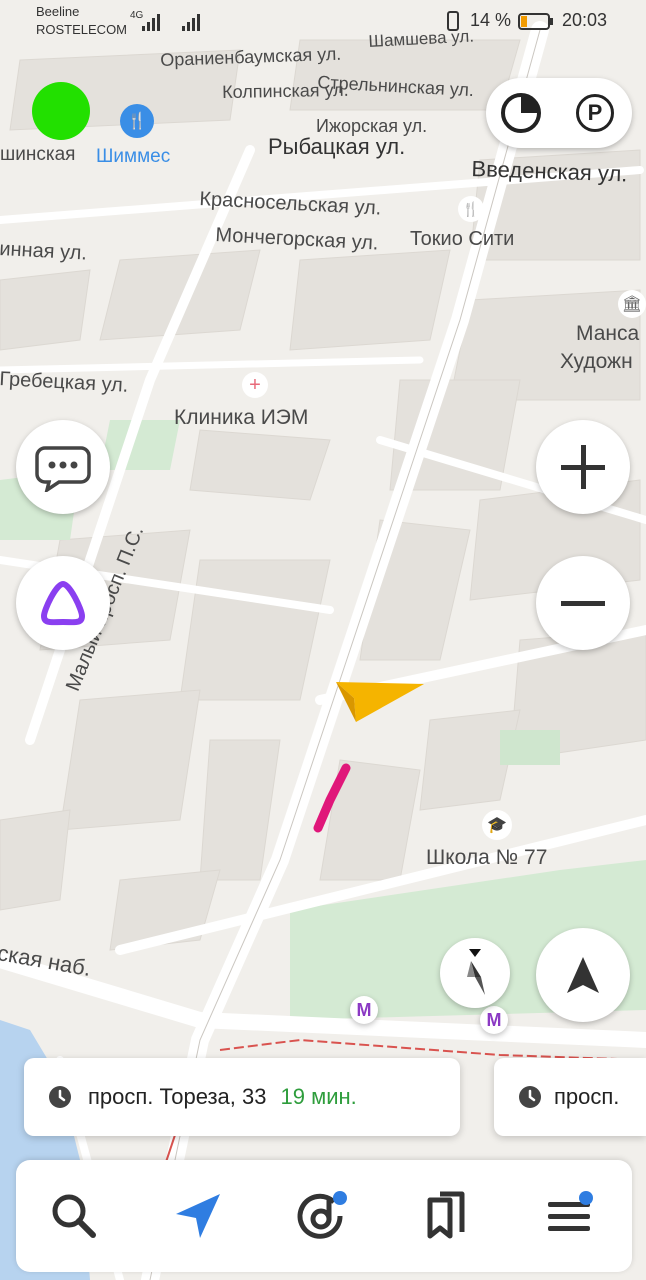 This screenshot has height=1280, width=646. I want to click on compass-button, so click(475, 973).